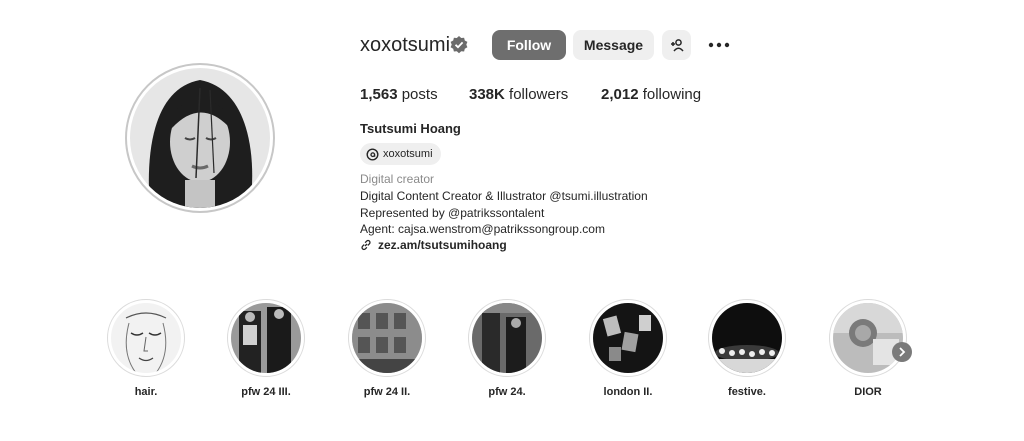 The image size is (1024, 441). I want to click on follow-button: Follow, so click(529, 45).